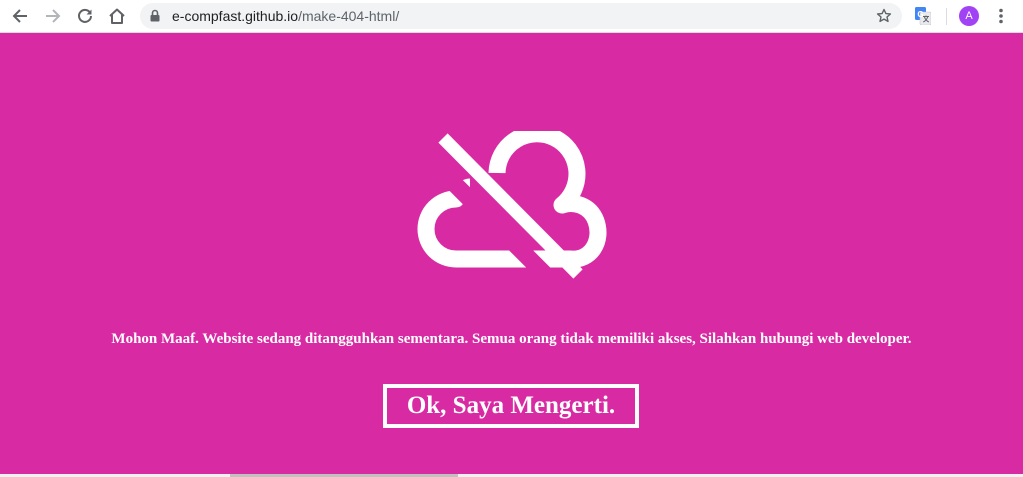  I want to click on url-text: e-compfast.github.io/make-404-html/, so click(285, 16).